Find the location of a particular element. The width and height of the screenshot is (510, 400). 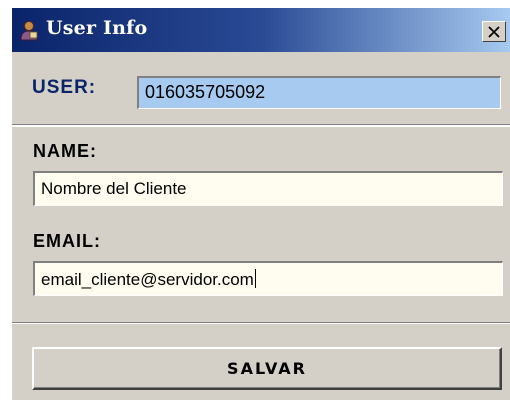

name-field: Nombre del Cliente is located at coordinates (268, 188).